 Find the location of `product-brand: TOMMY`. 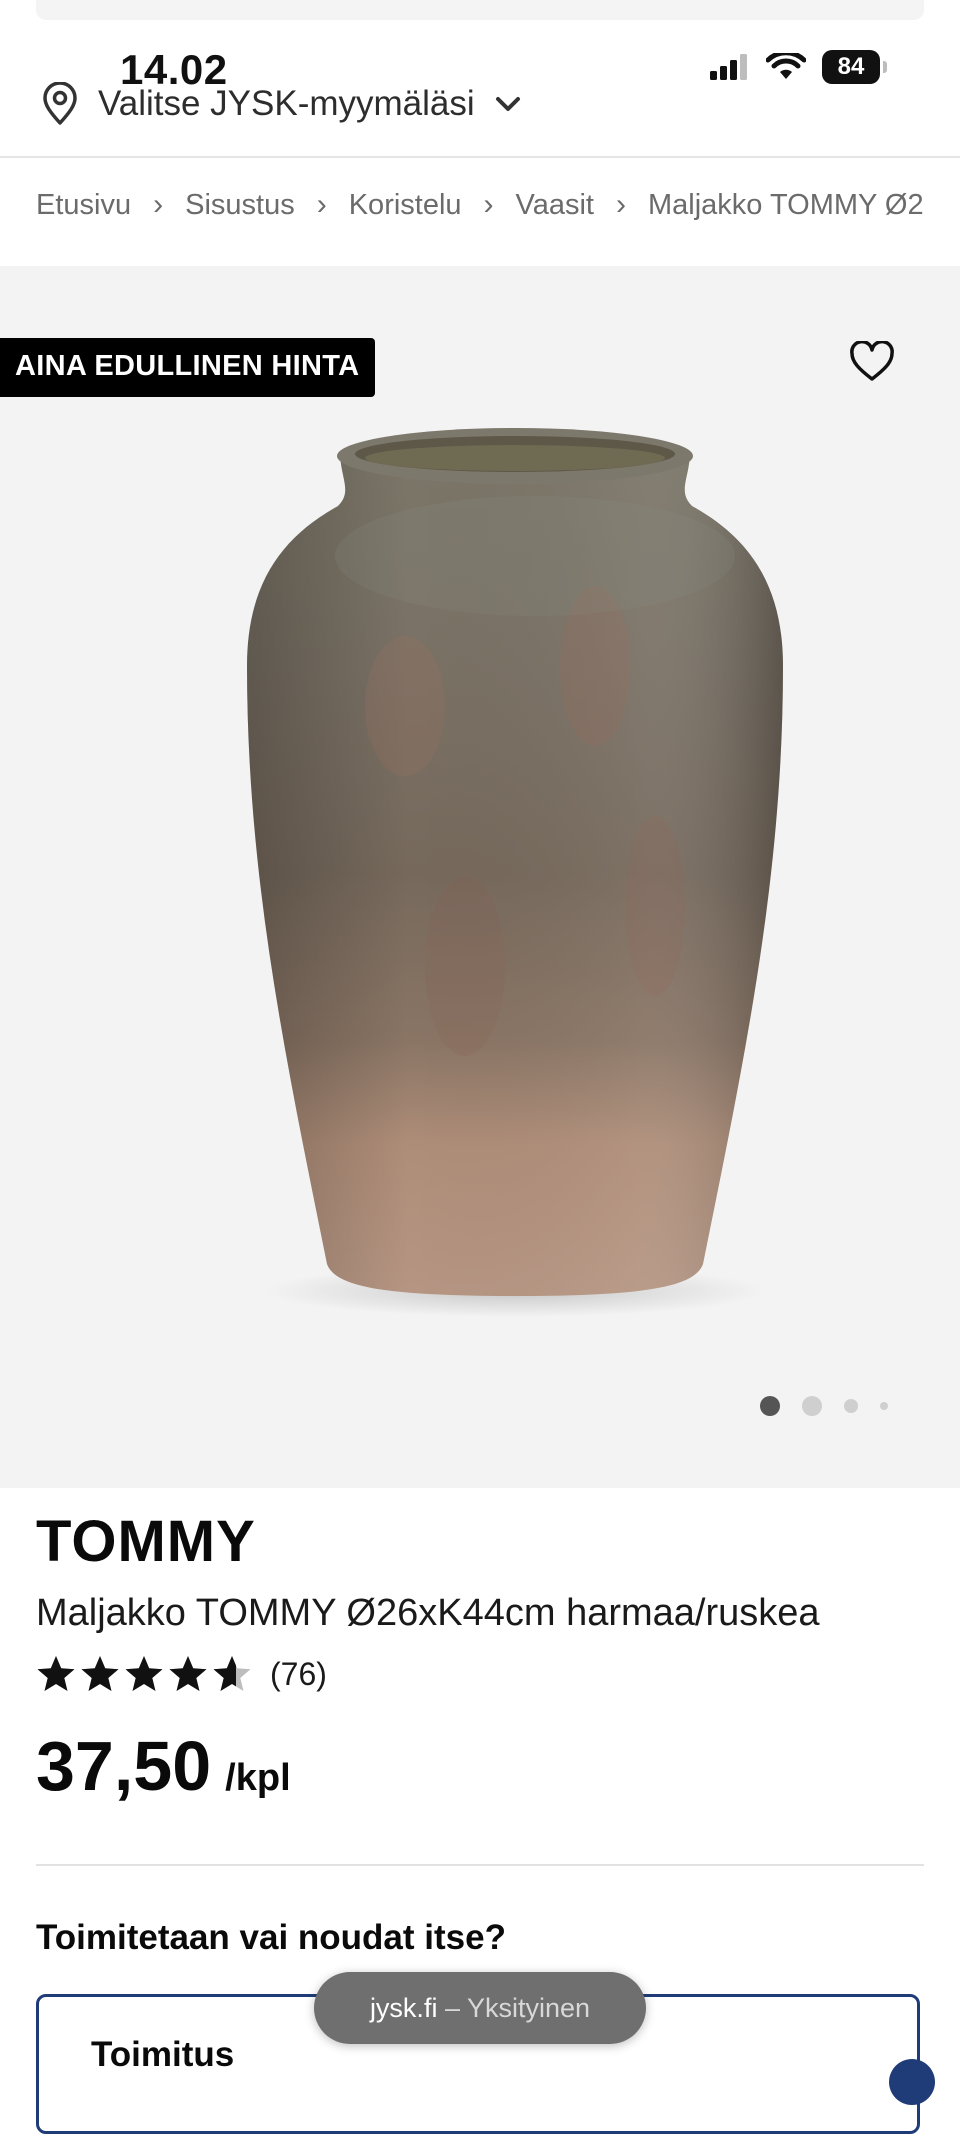

product-brand: TOMMY is located at coordinates (146, 1541).